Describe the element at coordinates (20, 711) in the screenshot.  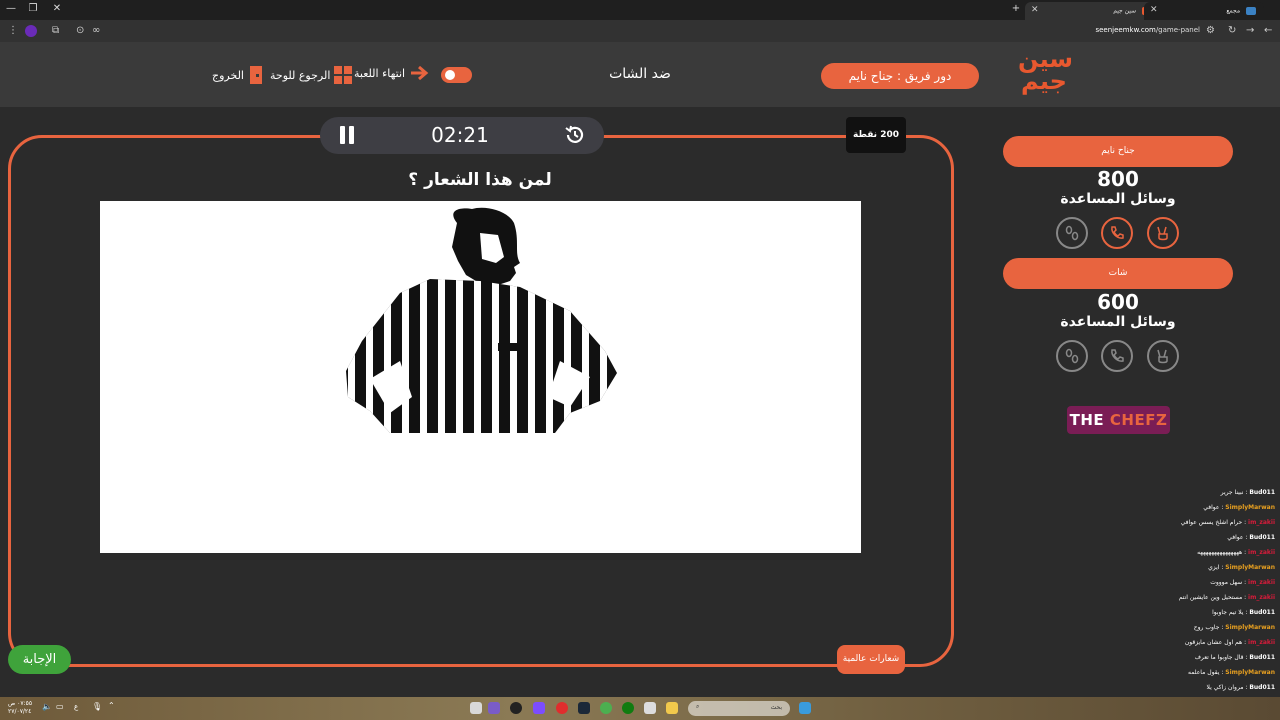
I see `clock-date: ٢٧/٠٧/٢٤` at that location.